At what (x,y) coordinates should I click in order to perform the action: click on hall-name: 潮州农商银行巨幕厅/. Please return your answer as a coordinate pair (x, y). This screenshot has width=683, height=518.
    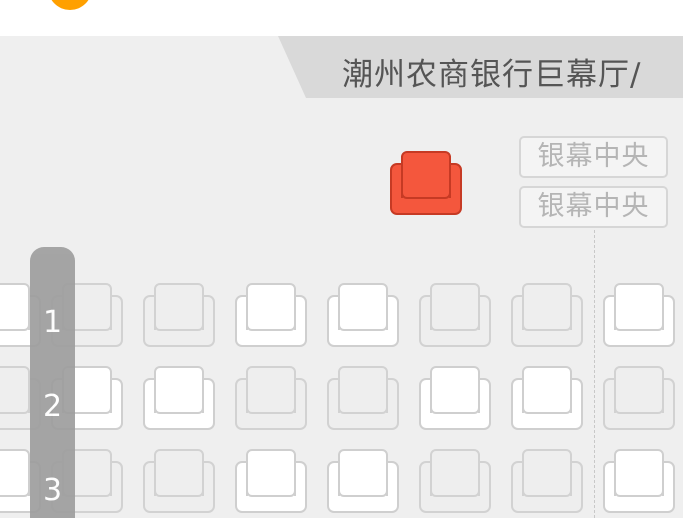
    Looking at the image, I should click on (492, 75).